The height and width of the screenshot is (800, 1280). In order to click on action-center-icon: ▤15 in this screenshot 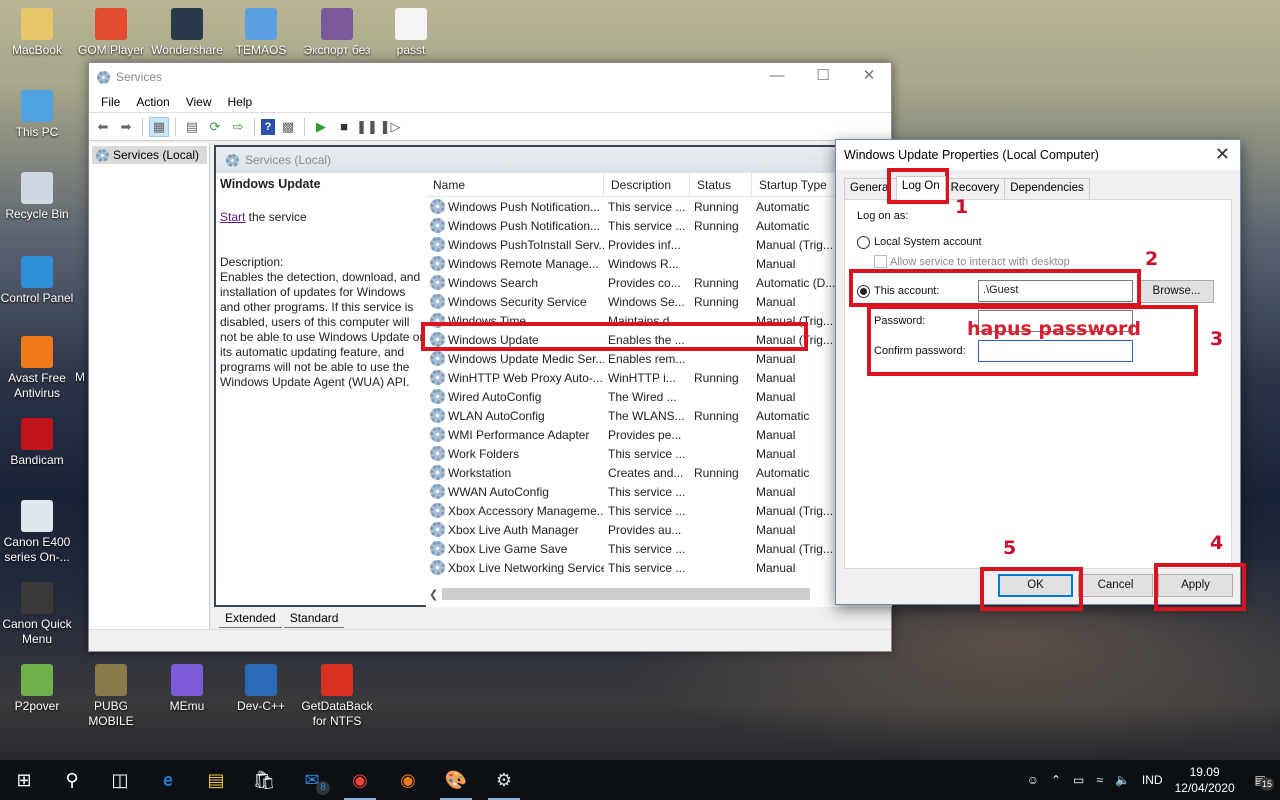, I will do `click(1260, 782)`.